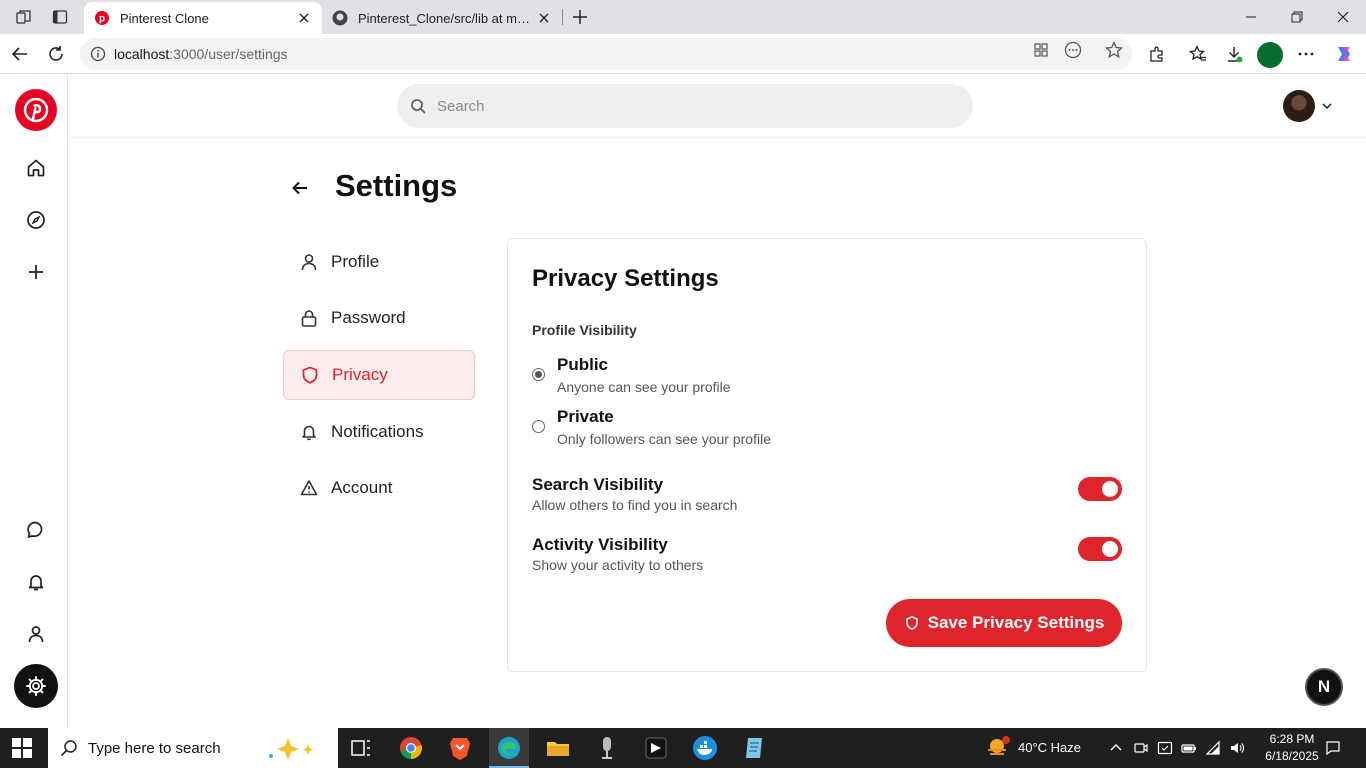 This screenshot has width=1366, height=768. What do you see at coordinates (509, 748) in the screenshot?
I see `edge-icon` at bounding box center [509, 748].